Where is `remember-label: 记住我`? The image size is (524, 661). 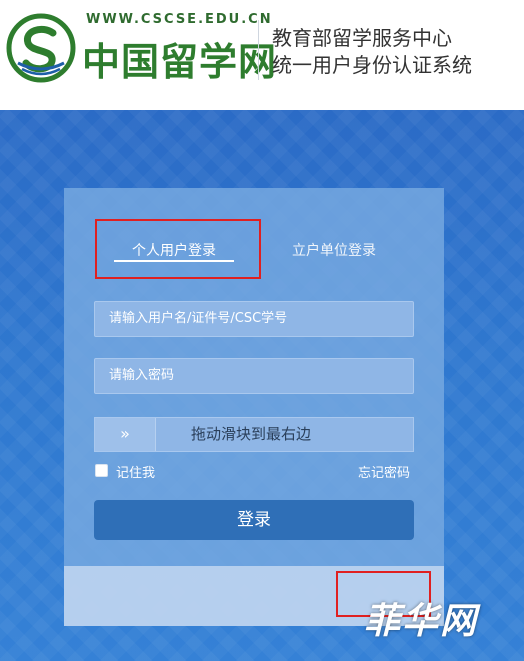 remember-label: 记住我 is located at coordinates (136, 473).